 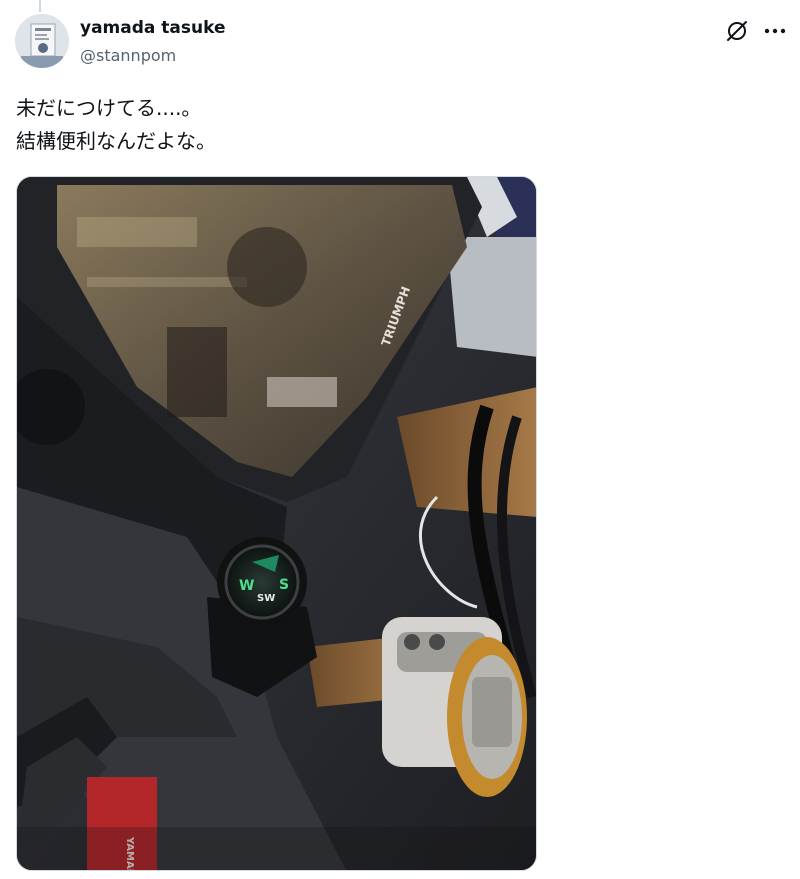 I want to click on svg-text: W, so click(x=246, y=586).